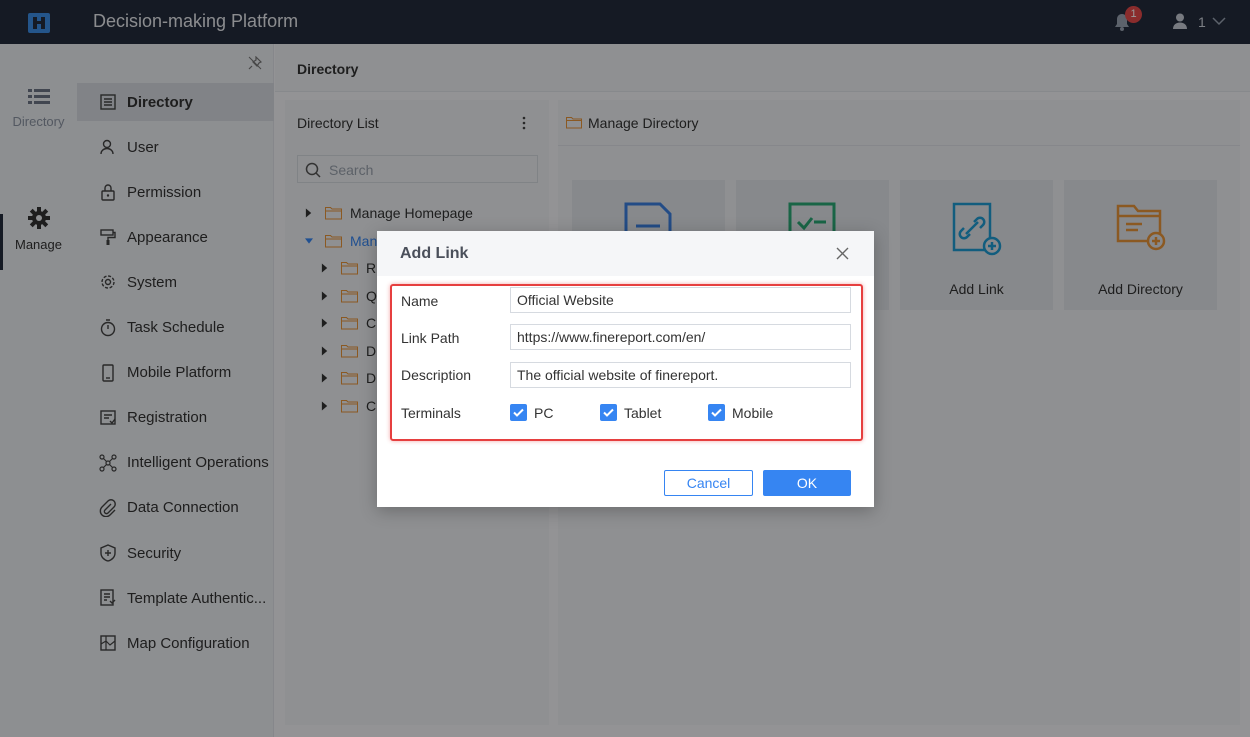  What do you see at coordinates (531, 412) in the screenshot?
I see `pc-checkbox: PC` at bounding box center [531, 412].